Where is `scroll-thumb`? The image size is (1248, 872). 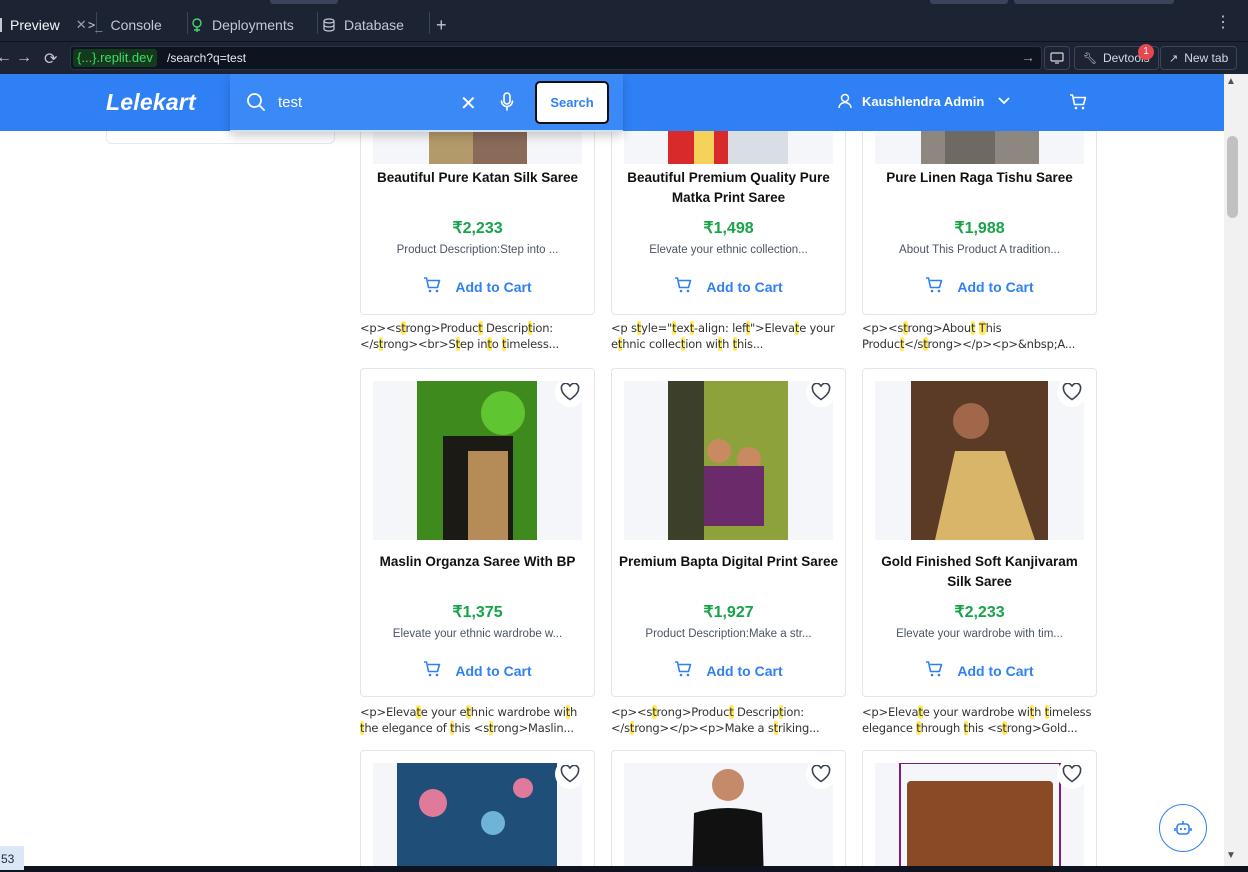 scroll-thumb is located at coordinates (1232, 177).